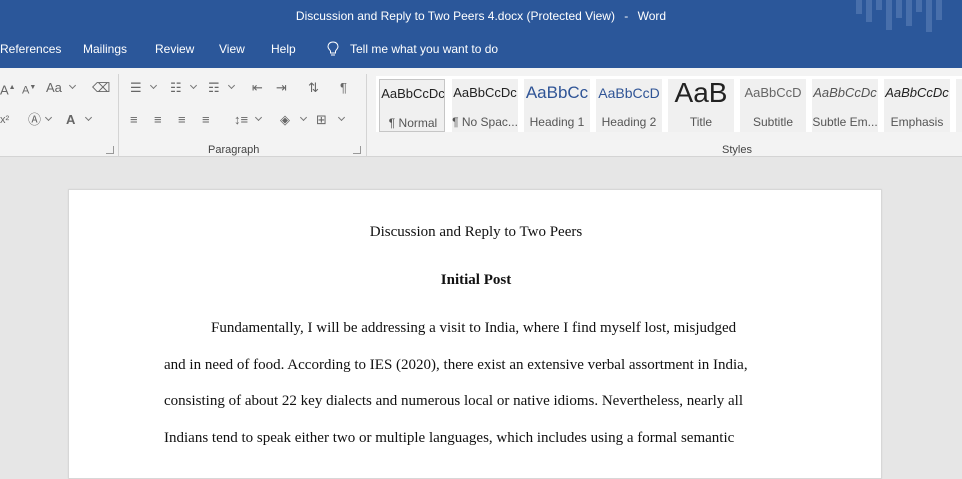  I want to click on text-effects-dropdown-icon, so click(48, 117).